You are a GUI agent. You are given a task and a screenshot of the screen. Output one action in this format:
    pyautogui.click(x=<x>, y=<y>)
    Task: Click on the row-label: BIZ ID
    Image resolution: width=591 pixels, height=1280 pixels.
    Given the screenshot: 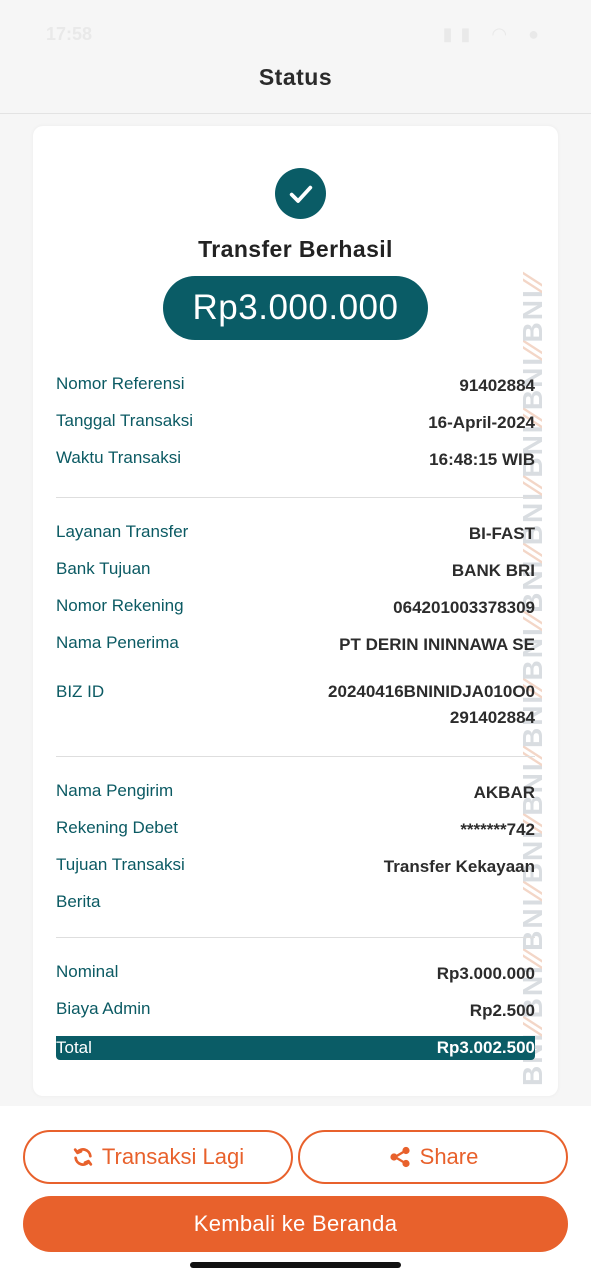 What is the action you would take?
    pyautogui.click(x=80, y=691)
    